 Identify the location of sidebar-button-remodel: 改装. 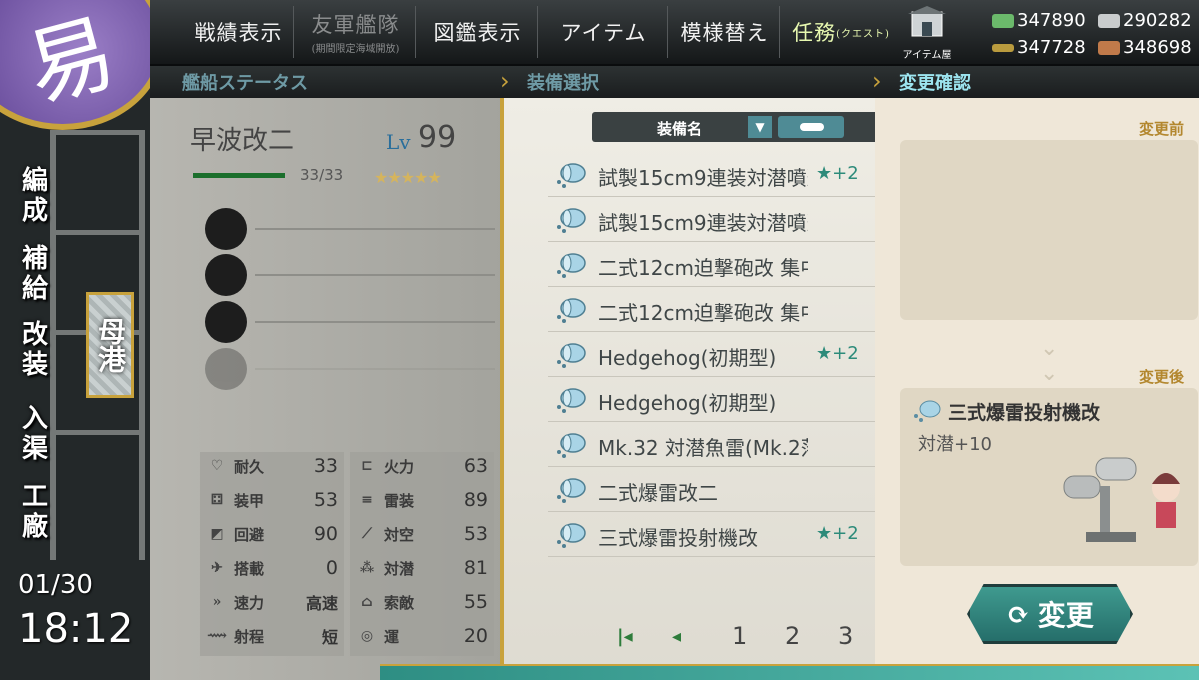
(35, 350).